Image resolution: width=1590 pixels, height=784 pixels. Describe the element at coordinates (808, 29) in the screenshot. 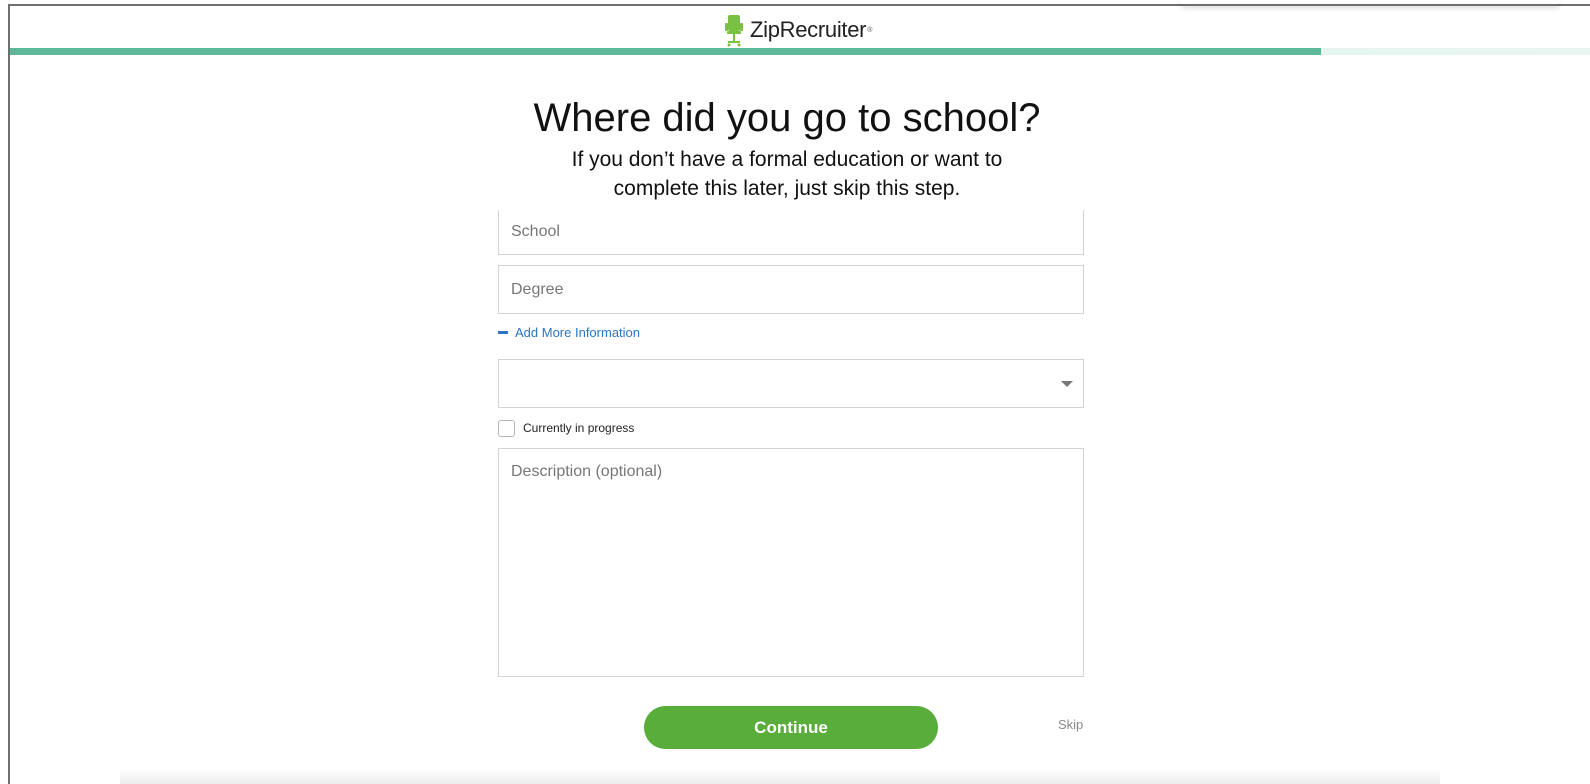

I see `brand-name: ZipRecruiter` at that location.